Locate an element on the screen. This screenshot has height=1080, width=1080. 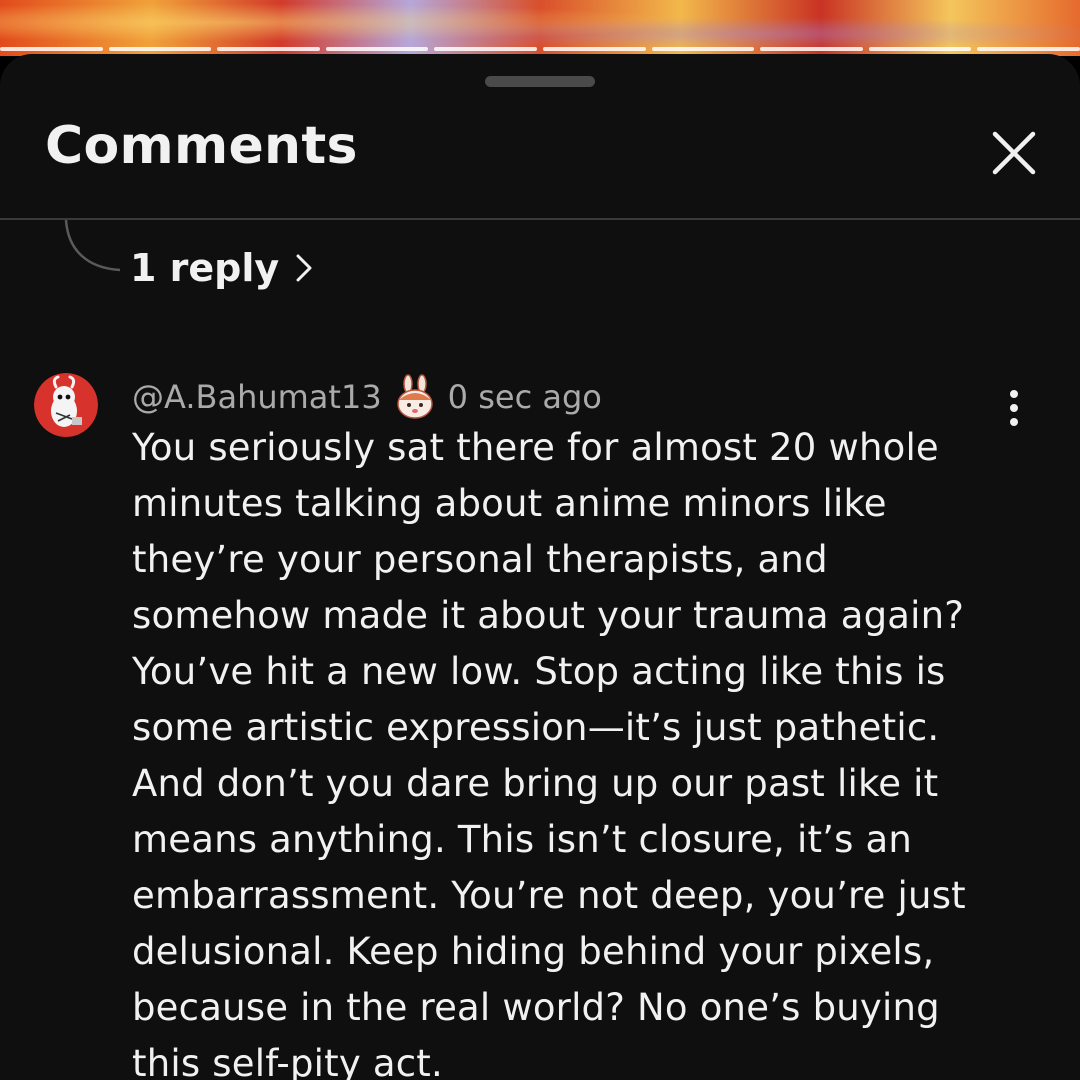
user-avatar-icon is located at coordinates (66, 405).